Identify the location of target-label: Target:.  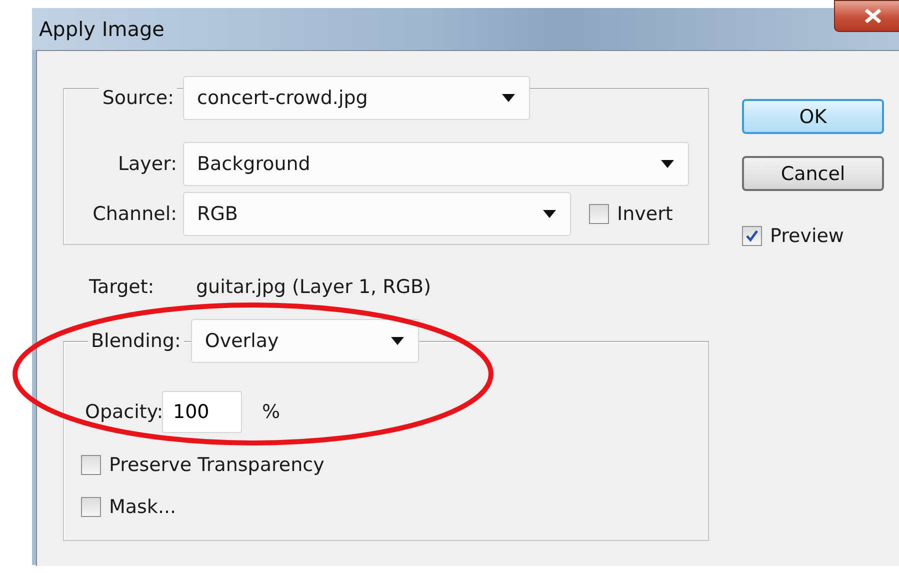
(122, 287).